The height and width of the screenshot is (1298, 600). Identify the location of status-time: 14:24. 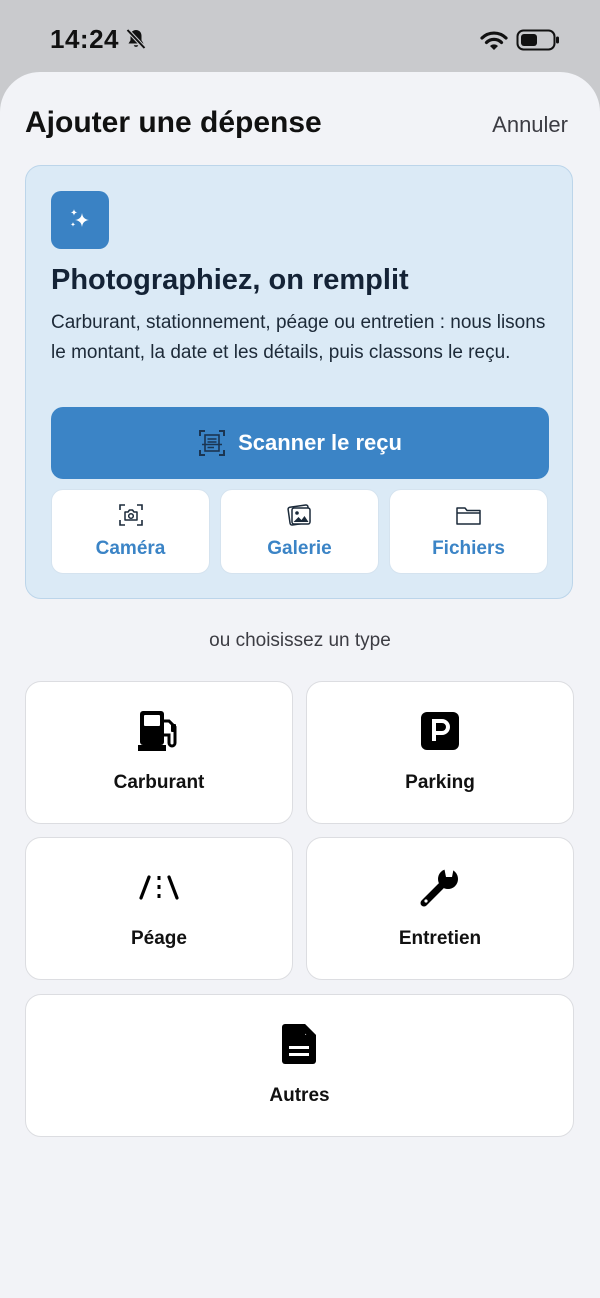
(84, 39).